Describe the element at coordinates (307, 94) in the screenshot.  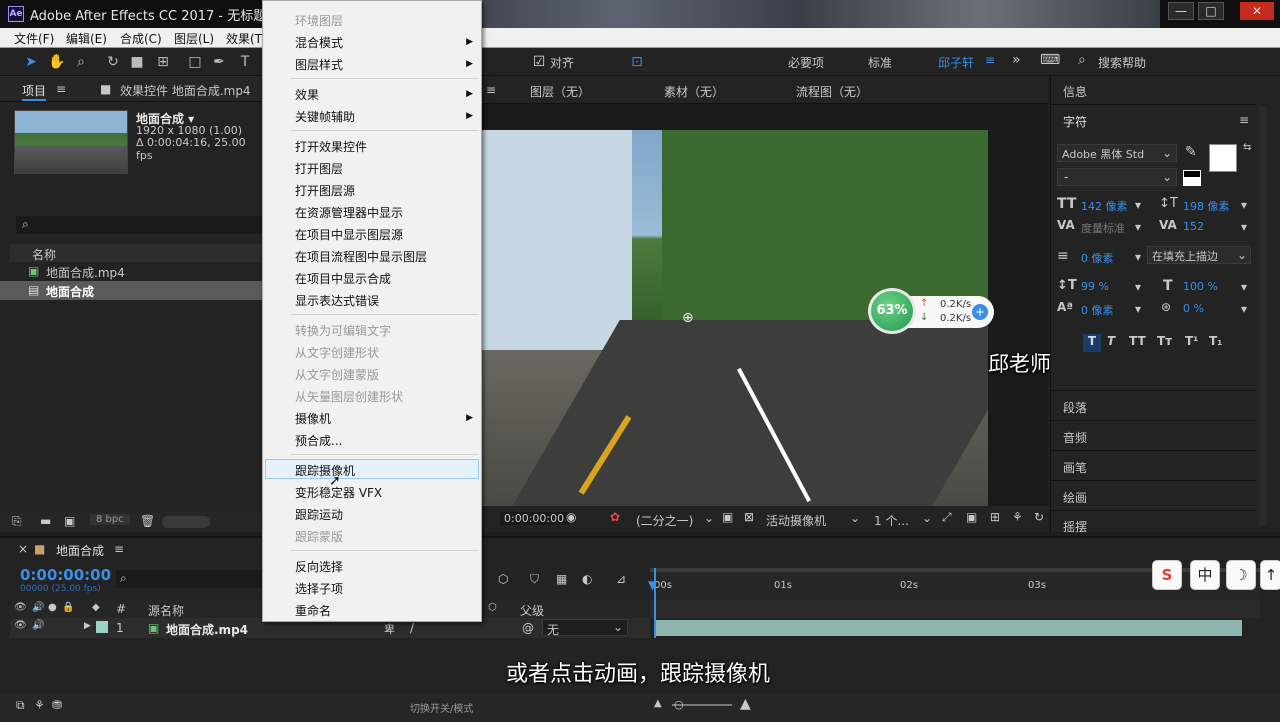
I see `menu-item-effect: 效果` at that location.